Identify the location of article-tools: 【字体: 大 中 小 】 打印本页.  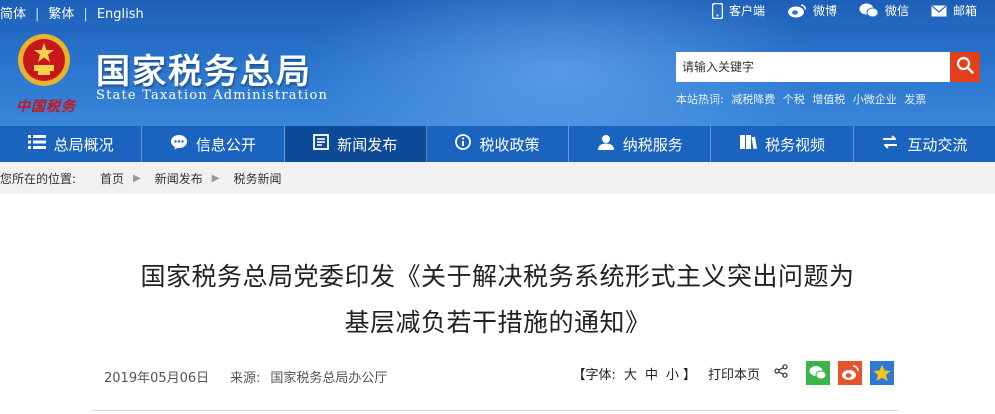
(733, 373).